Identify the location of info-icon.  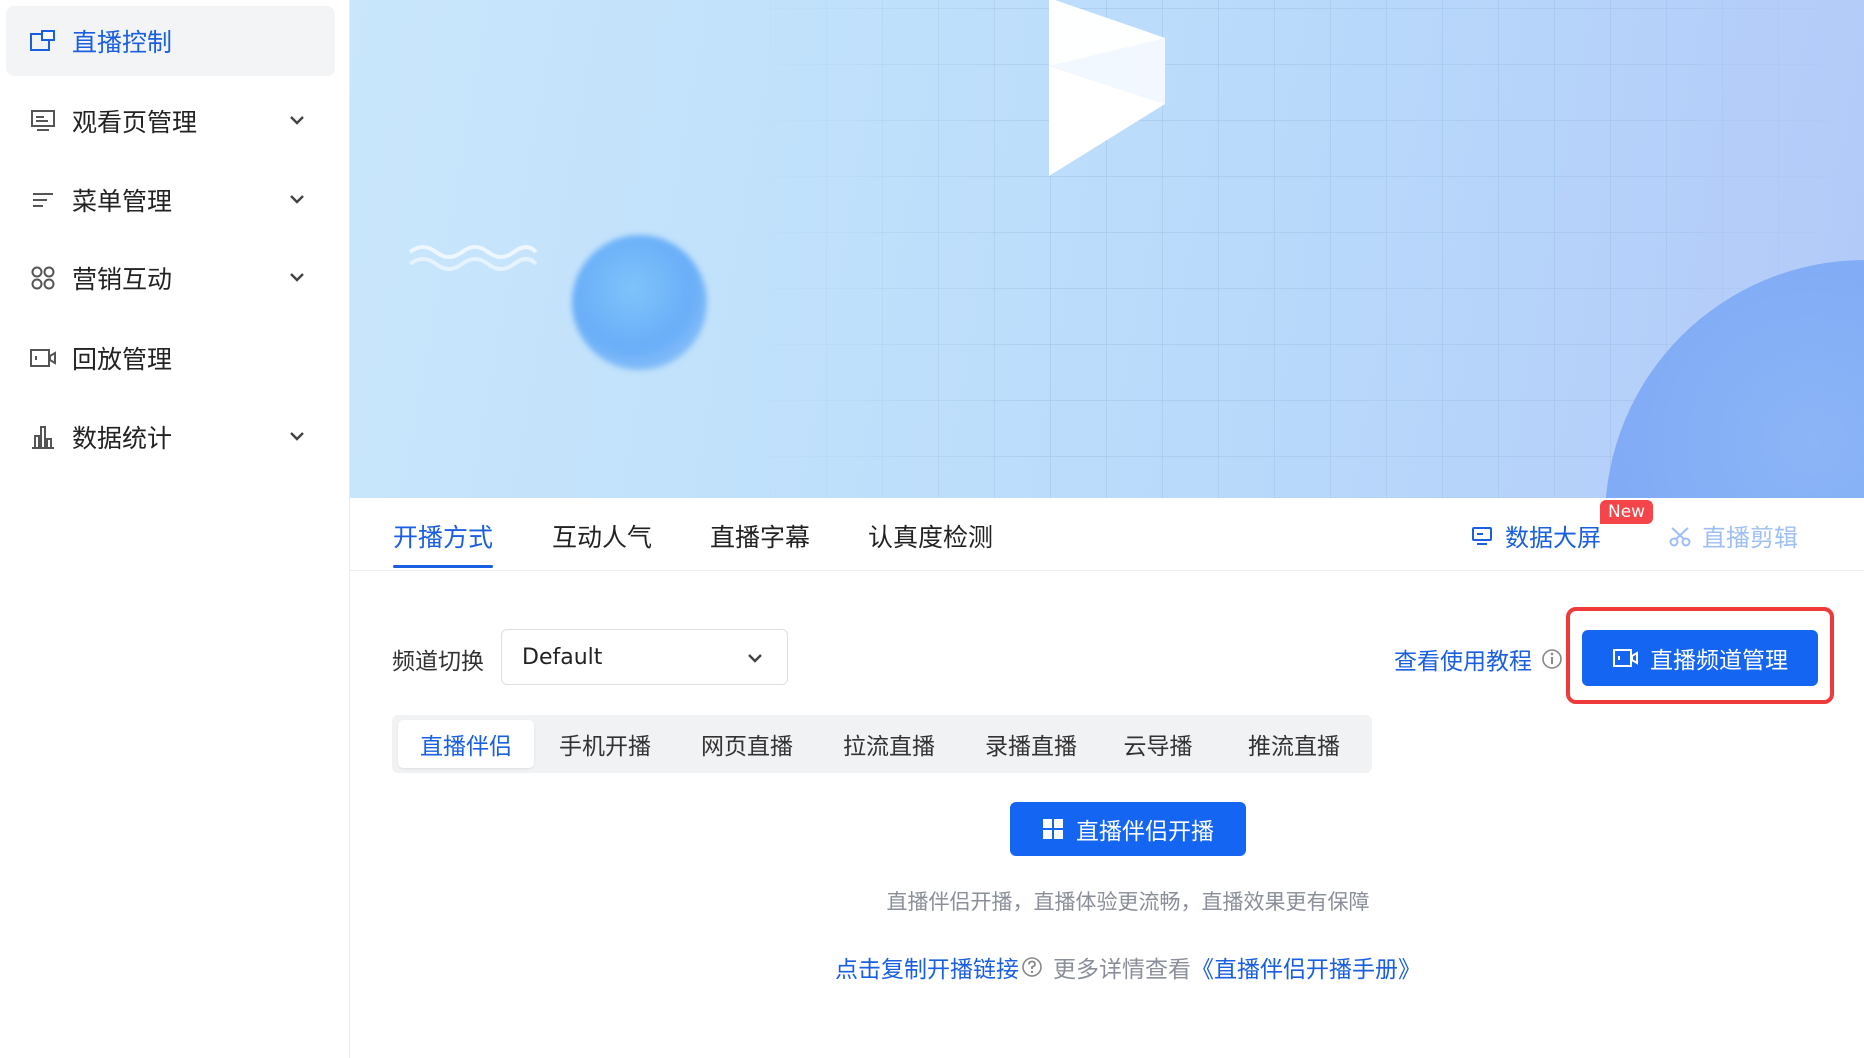
(1552, 659).